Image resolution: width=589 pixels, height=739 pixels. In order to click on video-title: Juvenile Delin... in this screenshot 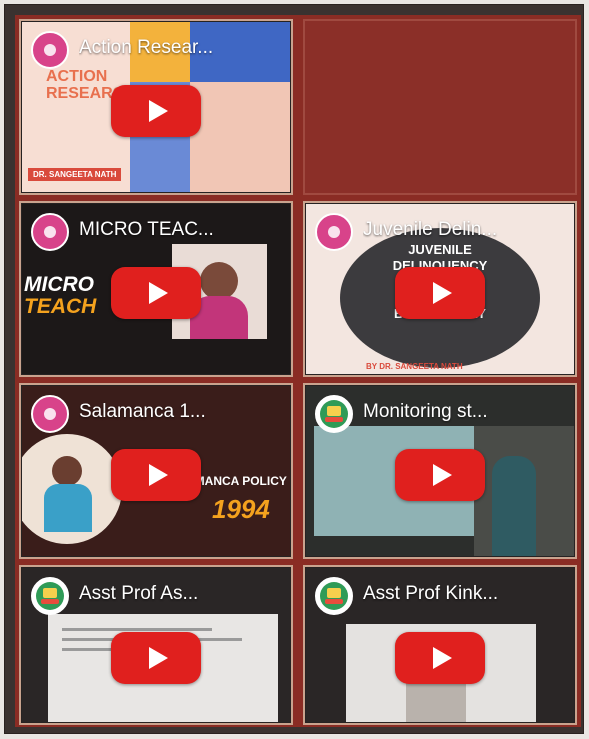, I will do `click(465, 230)`.